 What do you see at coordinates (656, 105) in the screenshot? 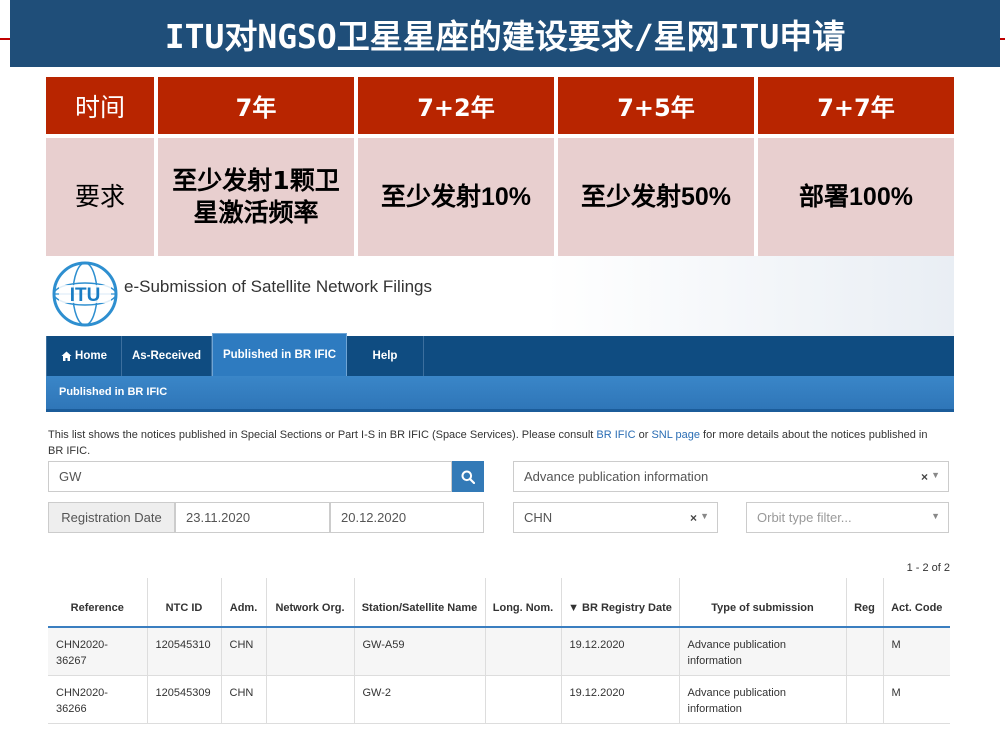
I see `header-cell-7-5y: 7+5年` at bounding box center [656, 105].